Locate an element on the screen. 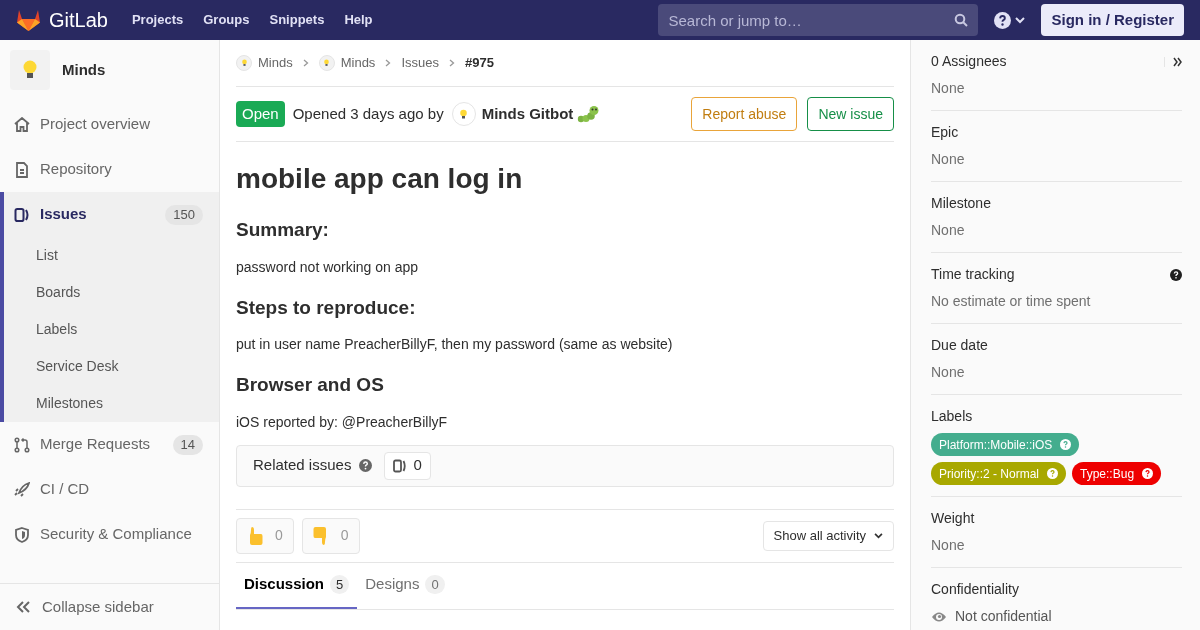 The height and width of the screenshot is (630, 1200). sidebar-subitem: Boards is located at coordinates (111, 292).